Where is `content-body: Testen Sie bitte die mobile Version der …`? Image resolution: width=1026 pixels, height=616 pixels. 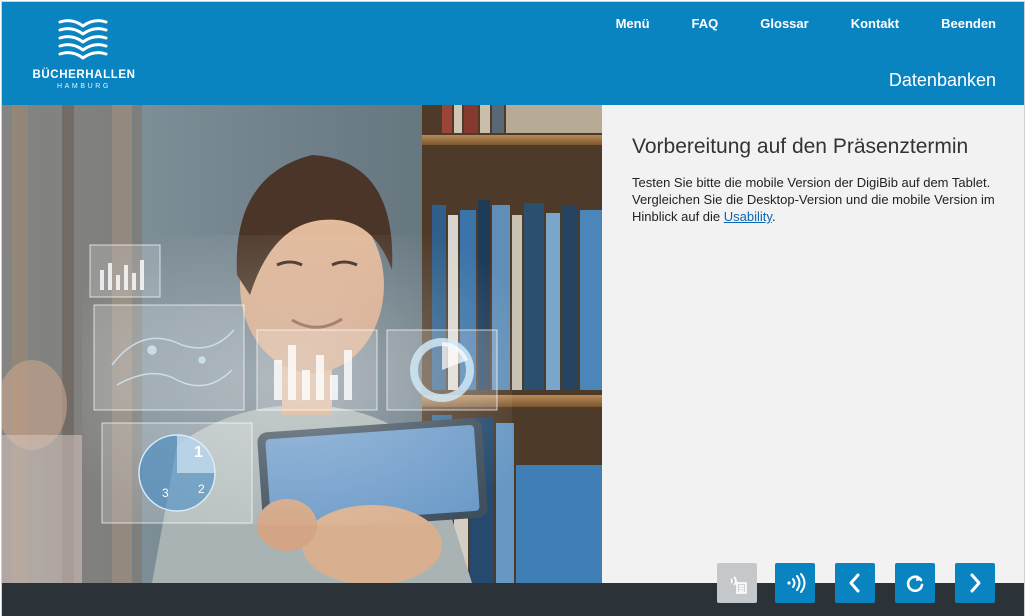
content-body: Testen Sie bitte die mobile Version der … is located at coordinates (828, 199).